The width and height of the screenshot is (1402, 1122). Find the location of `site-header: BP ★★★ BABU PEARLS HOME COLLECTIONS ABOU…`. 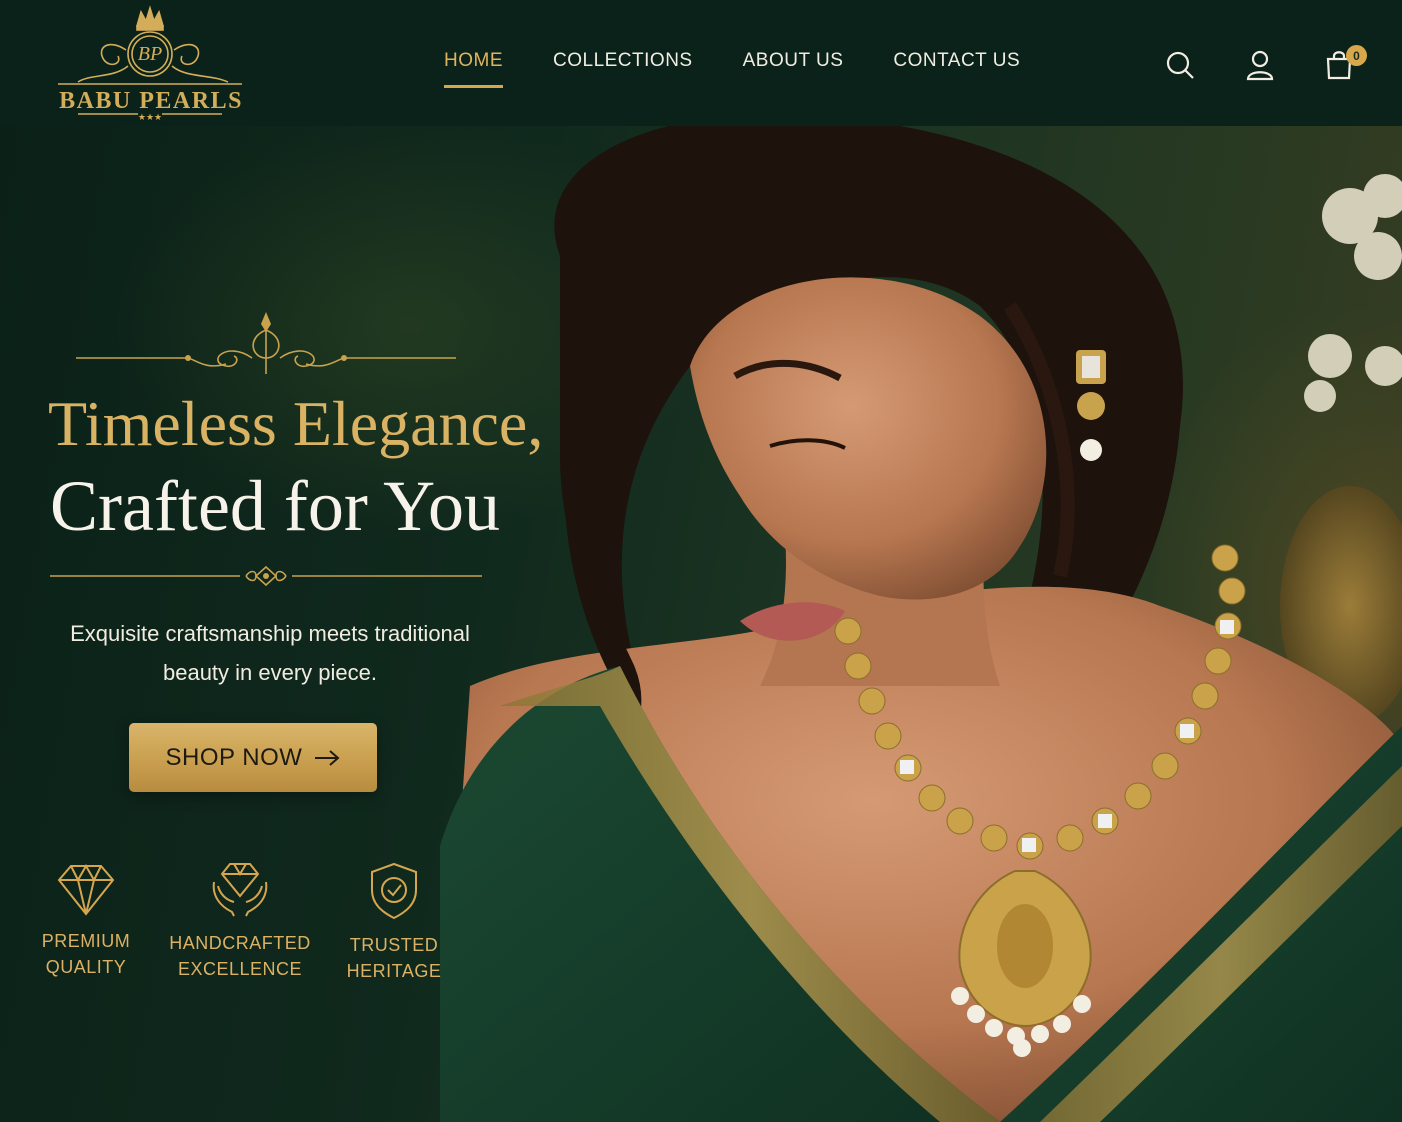

site-header: BP ★★★ BABU PEARLS HOME COLLECTIONS ABOU… is located at coordinates (701, 63).